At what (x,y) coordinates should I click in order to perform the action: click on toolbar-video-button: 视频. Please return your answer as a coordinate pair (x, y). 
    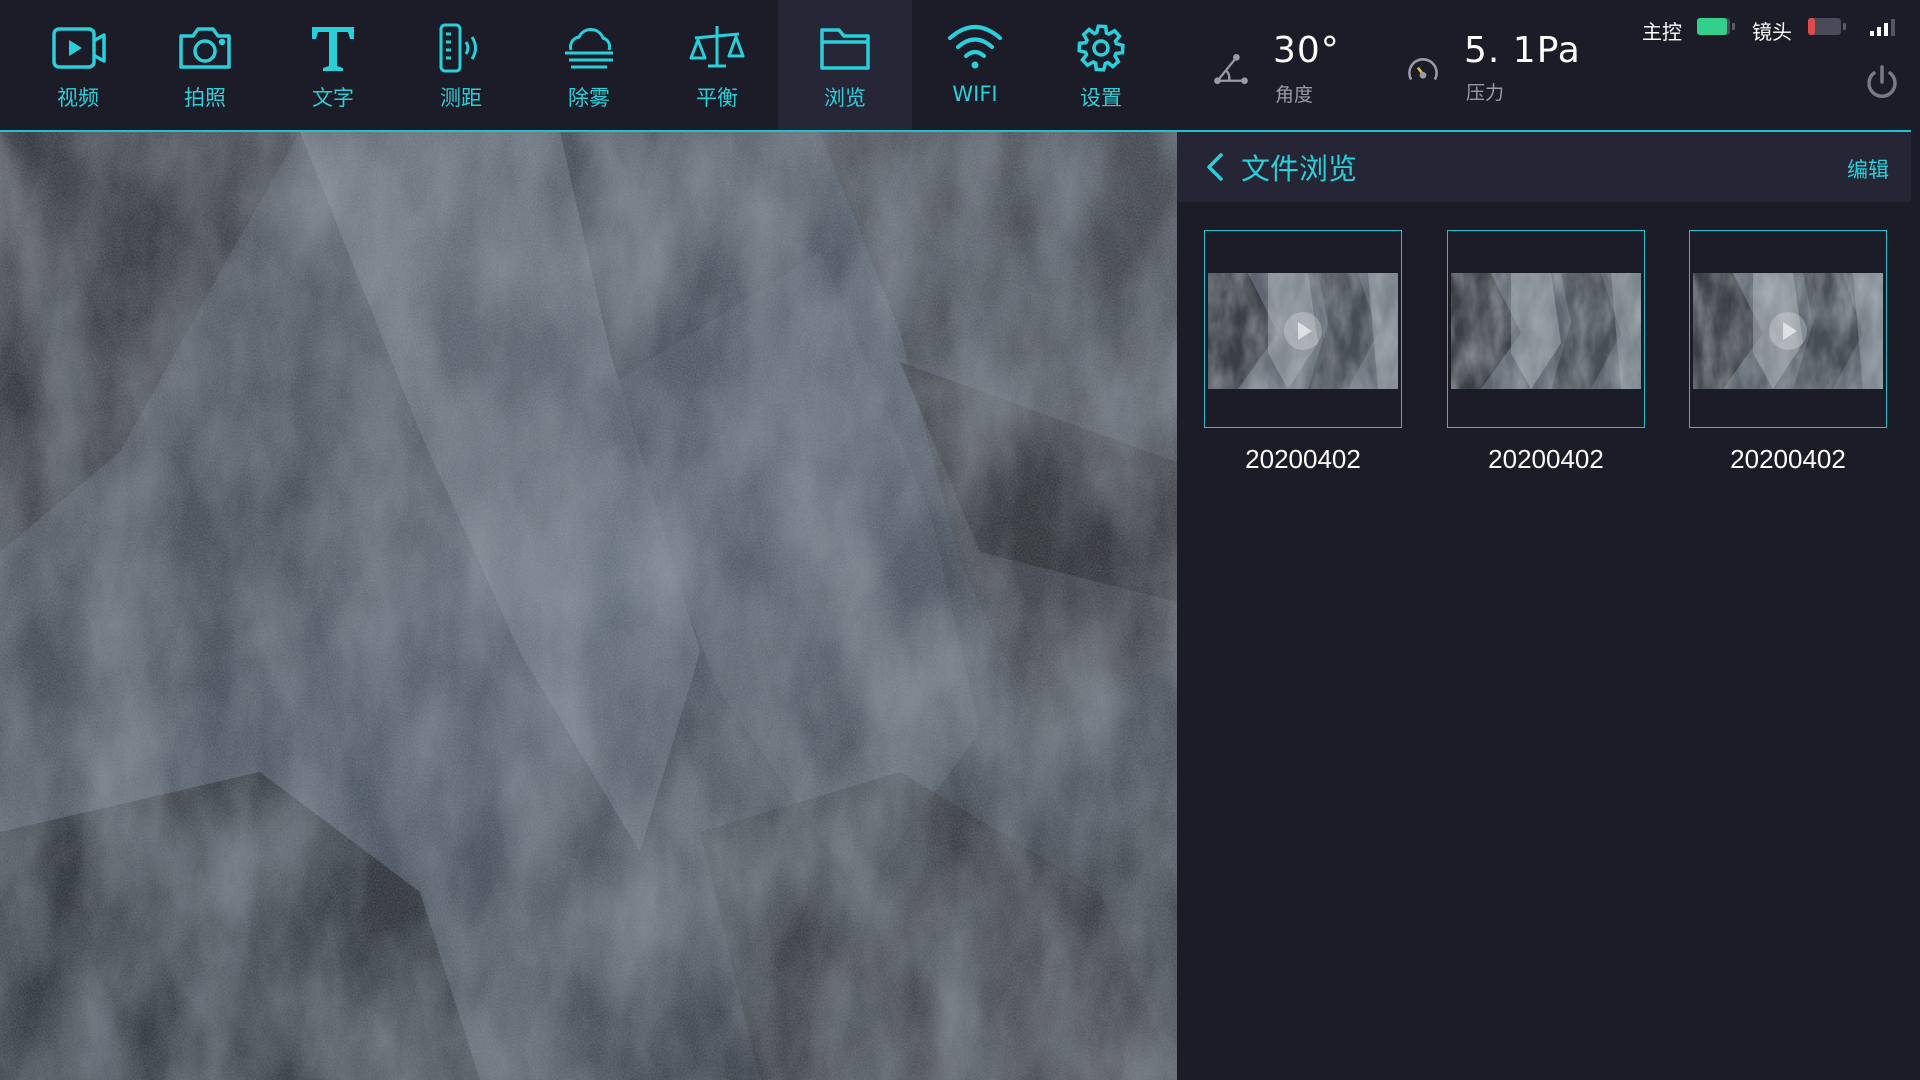
    Looking at the image, I should click on (78, 65).